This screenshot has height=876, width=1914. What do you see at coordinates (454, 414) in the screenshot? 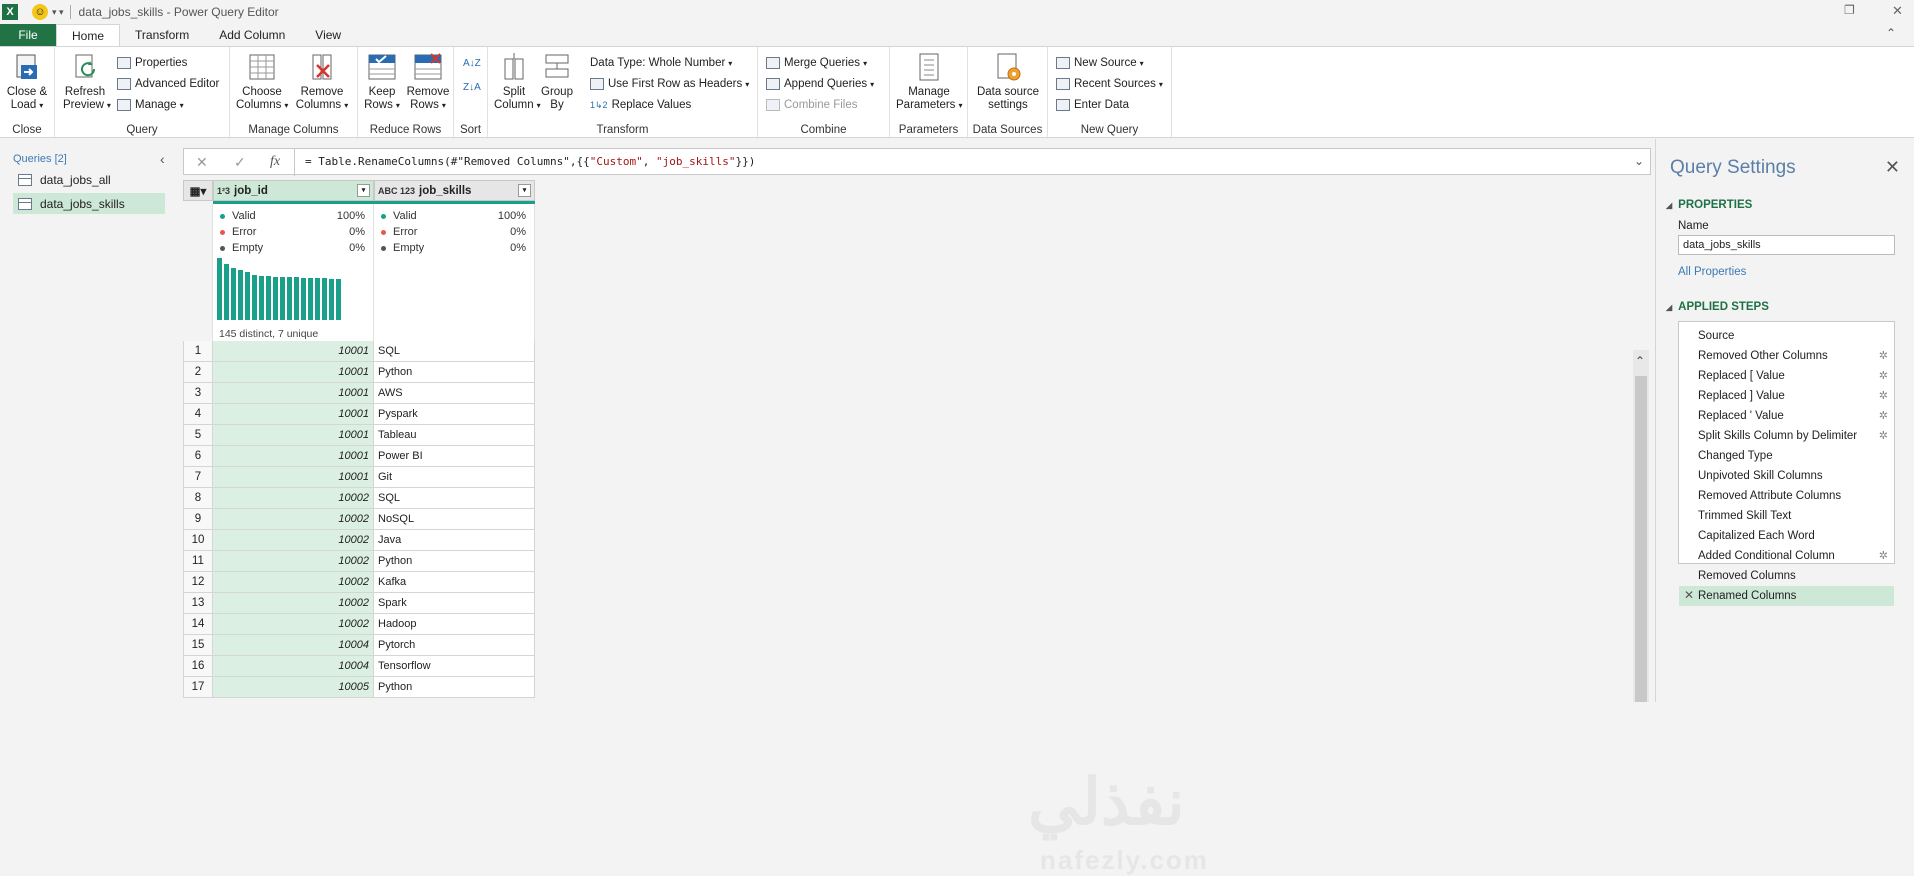
I see `cell-job-skills: Pyspark` at bounding box center [454, 414].